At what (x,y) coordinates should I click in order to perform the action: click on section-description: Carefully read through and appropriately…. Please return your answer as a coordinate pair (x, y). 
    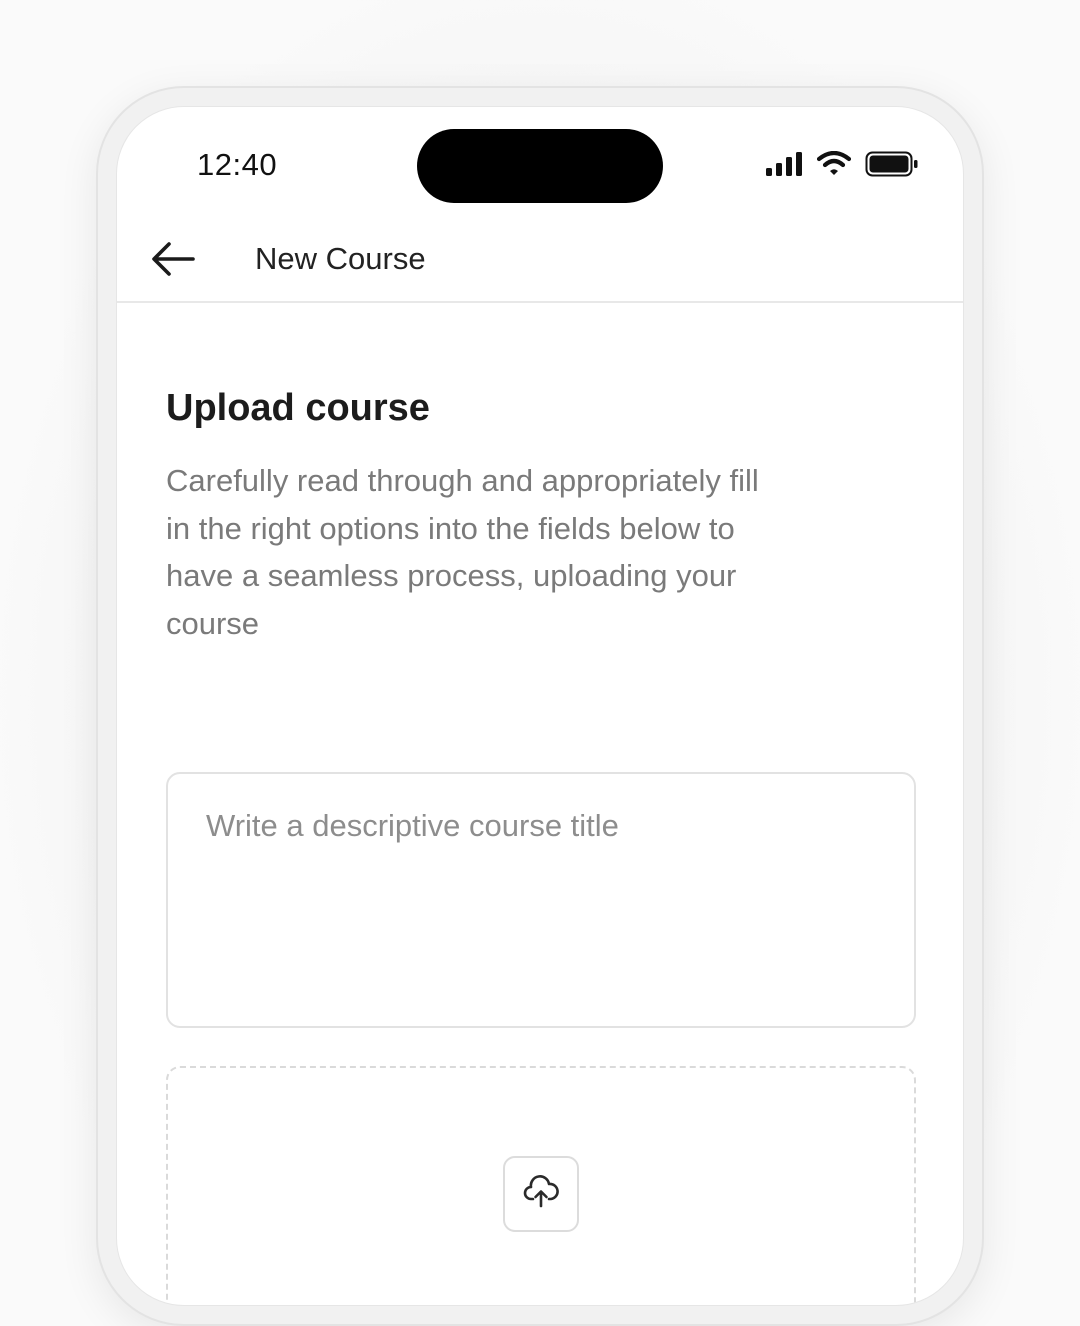
    Looking at the image, I should click on (462, 552).